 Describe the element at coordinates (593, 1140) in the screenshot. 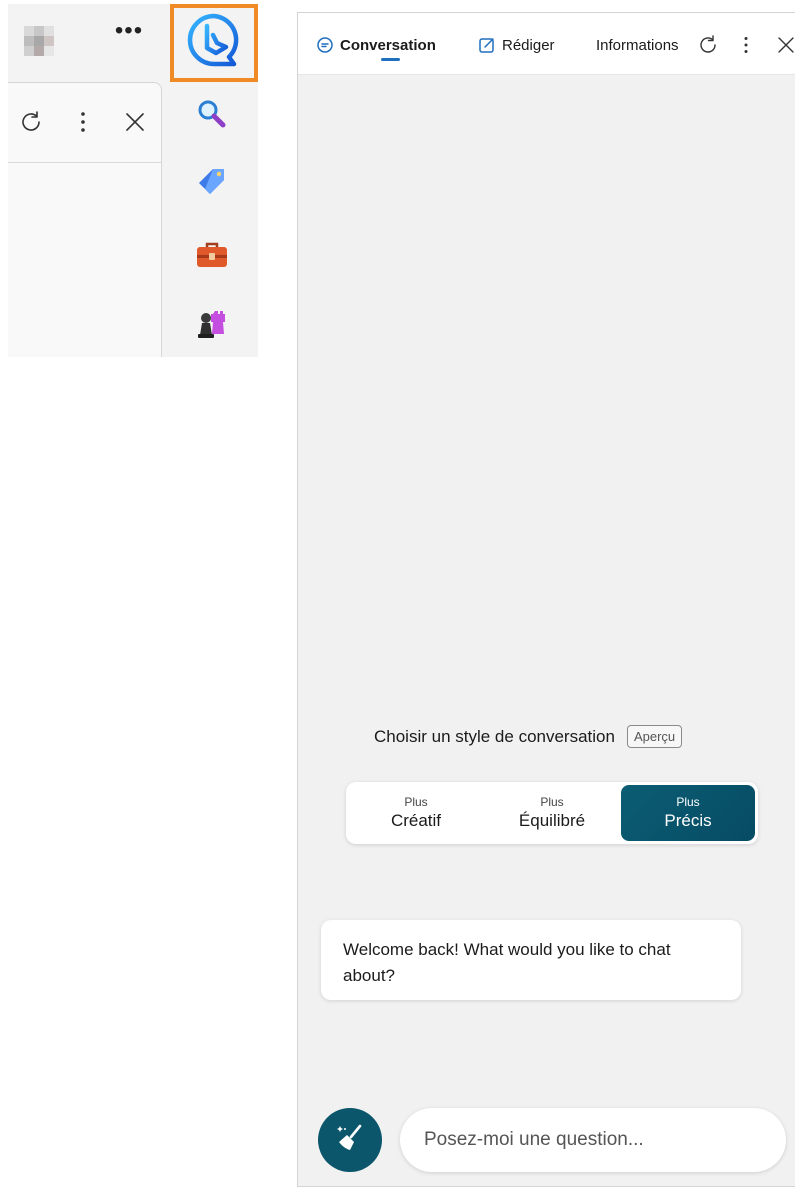

I see `ask-input` at that location.